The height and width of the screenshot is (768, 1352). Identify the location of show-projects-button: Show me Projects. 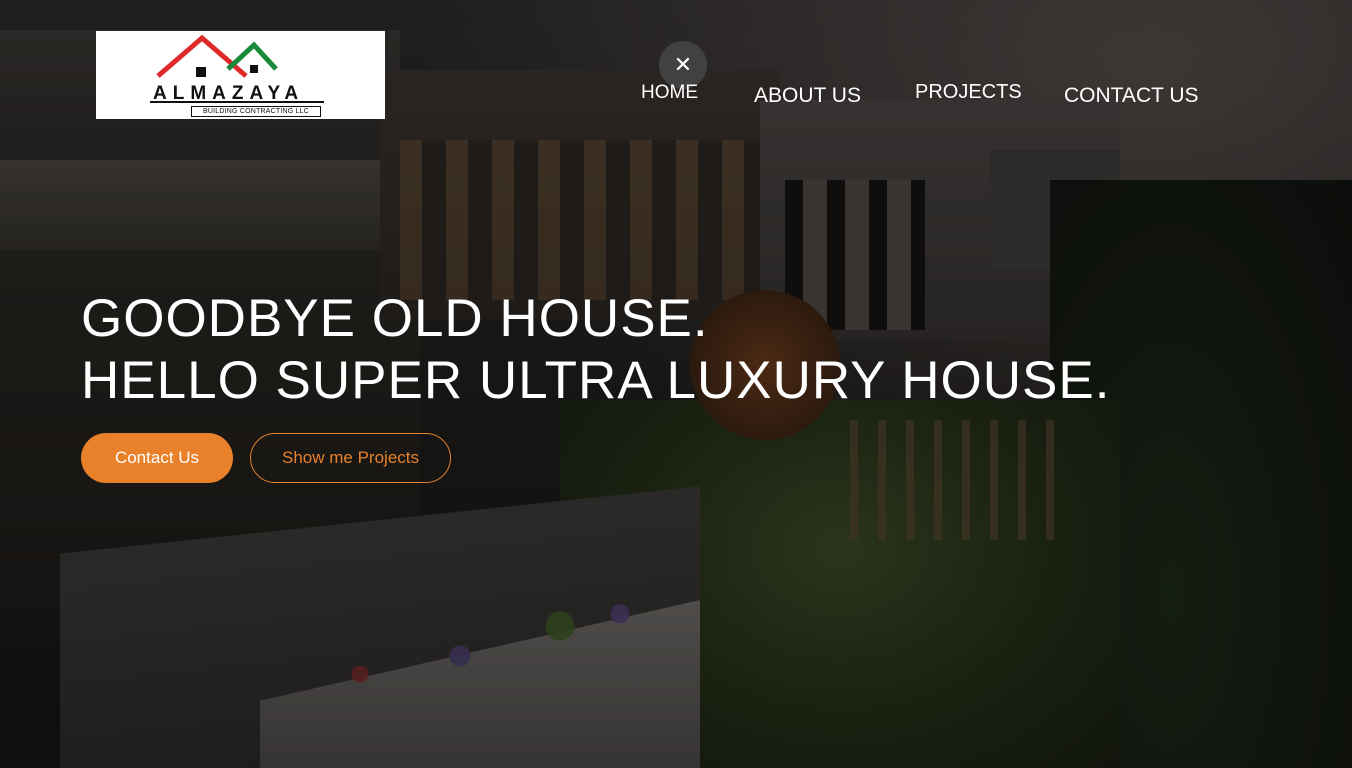
(350, 458).